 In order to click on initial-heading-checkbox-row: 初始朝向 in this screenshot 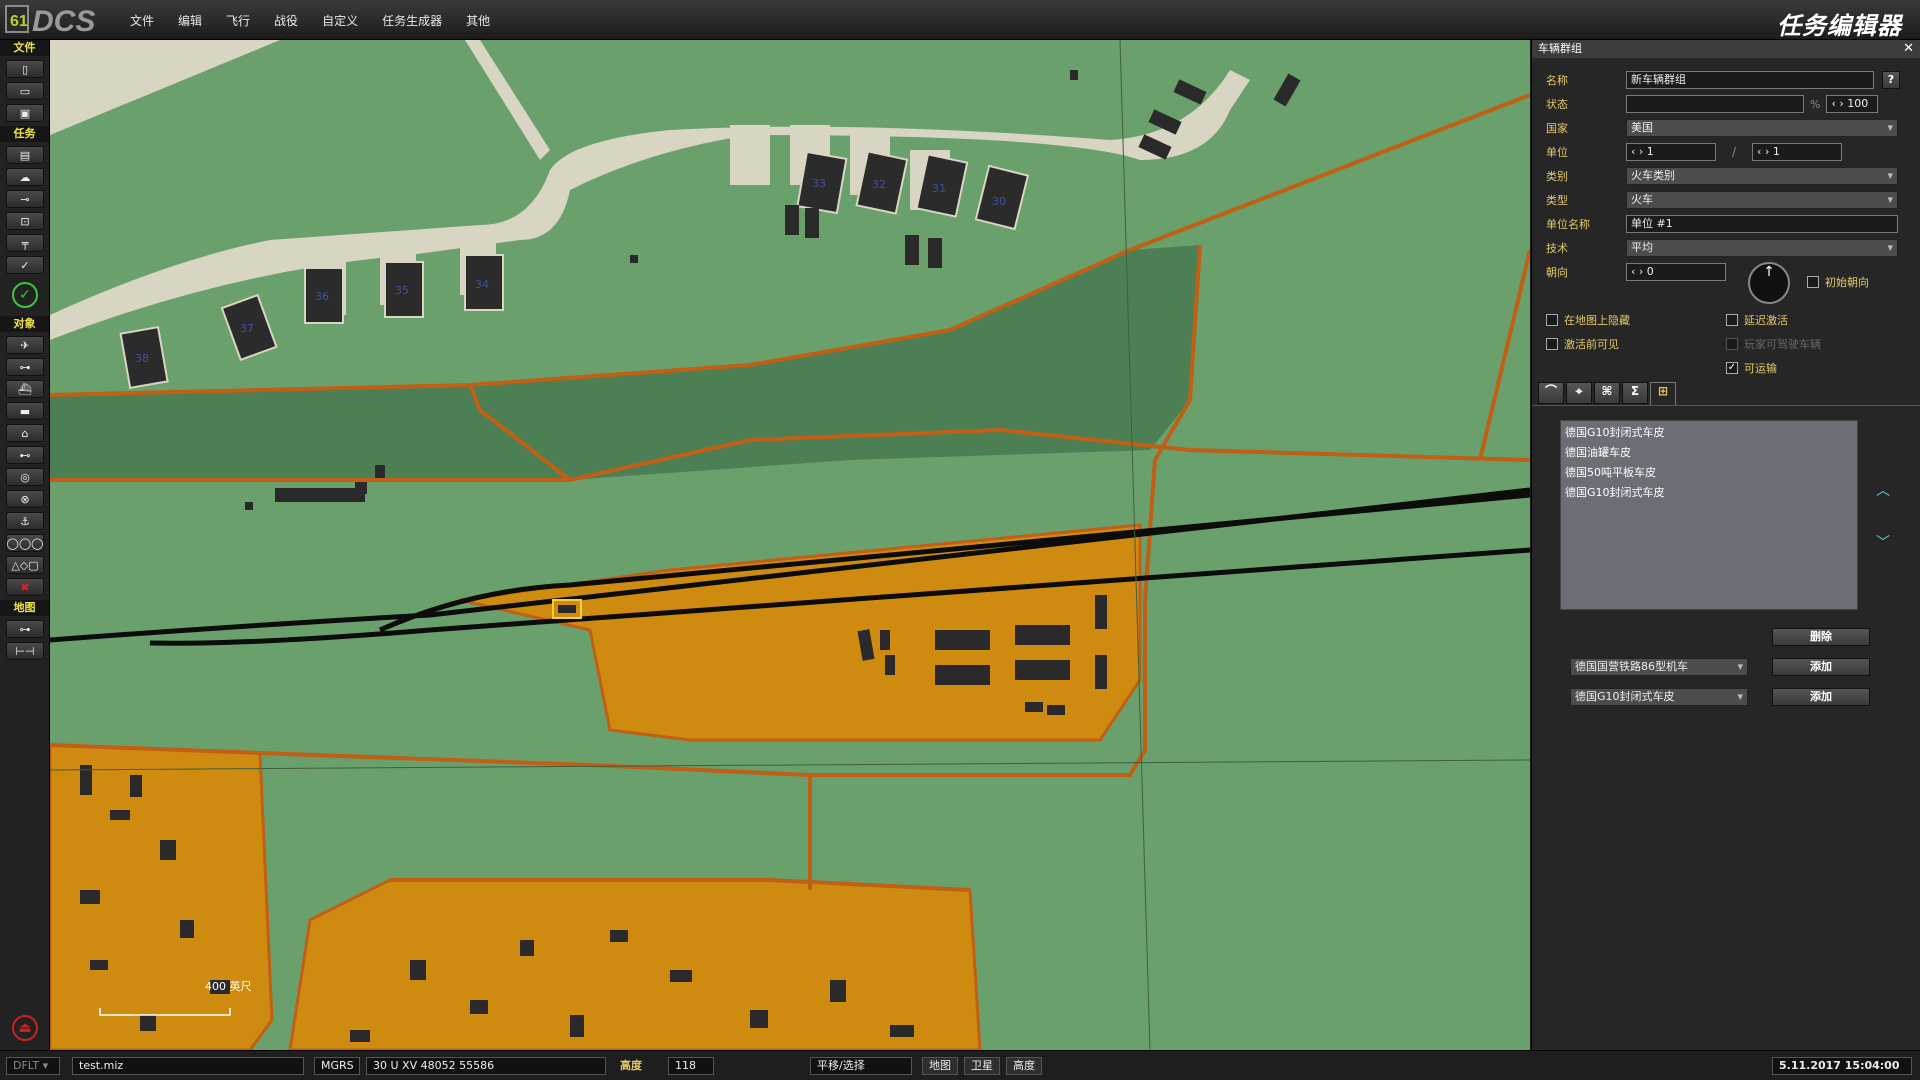, I will do `click(1838, 282)`.